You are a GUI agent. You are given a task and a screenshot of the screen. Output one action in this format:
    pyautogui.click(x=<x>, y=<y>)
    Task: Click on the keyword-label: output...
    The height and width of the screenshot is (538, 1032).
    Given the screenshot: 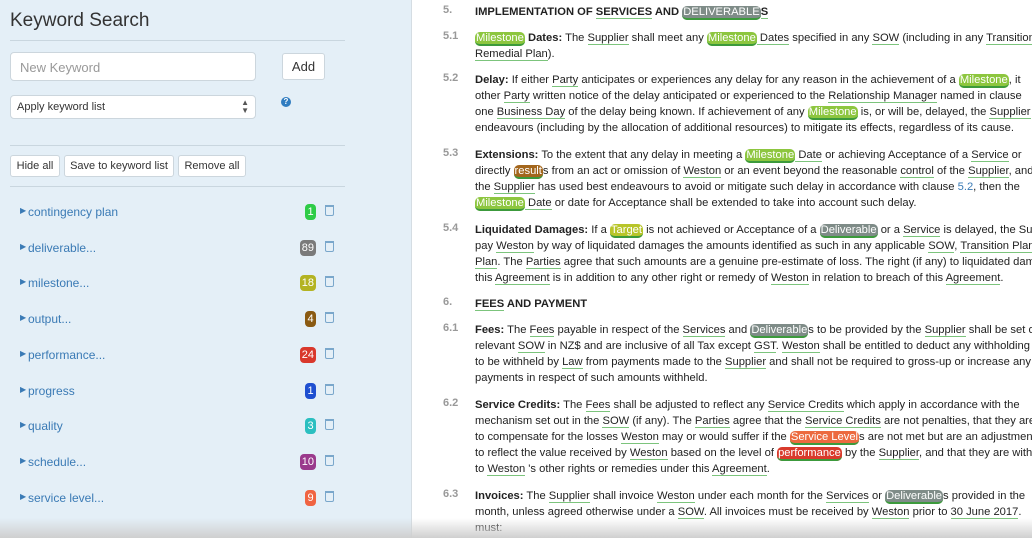 What is the action you would take?
    pyautogui.click(x=49, y=319)
    